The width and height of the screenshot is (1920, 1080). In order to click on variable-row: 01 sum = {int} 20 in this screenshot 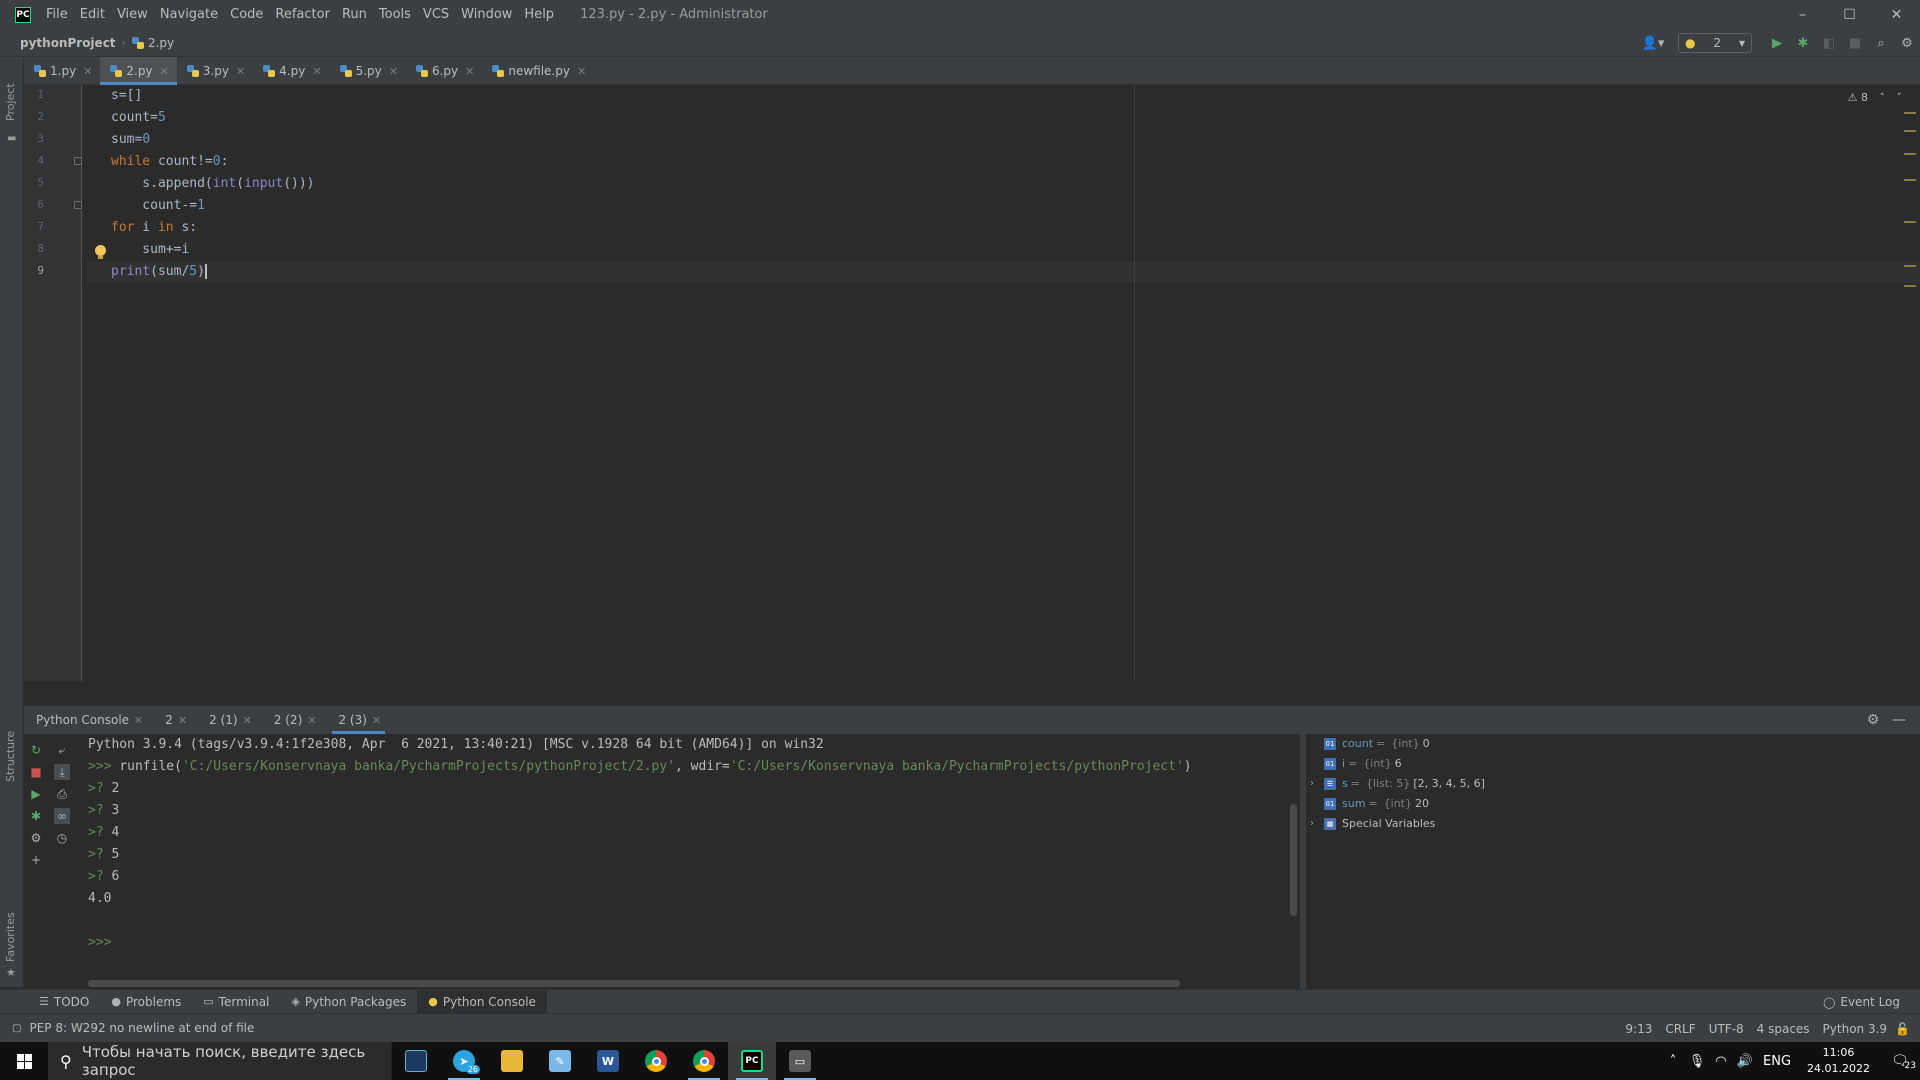, I will do `click(1376, 804)`.